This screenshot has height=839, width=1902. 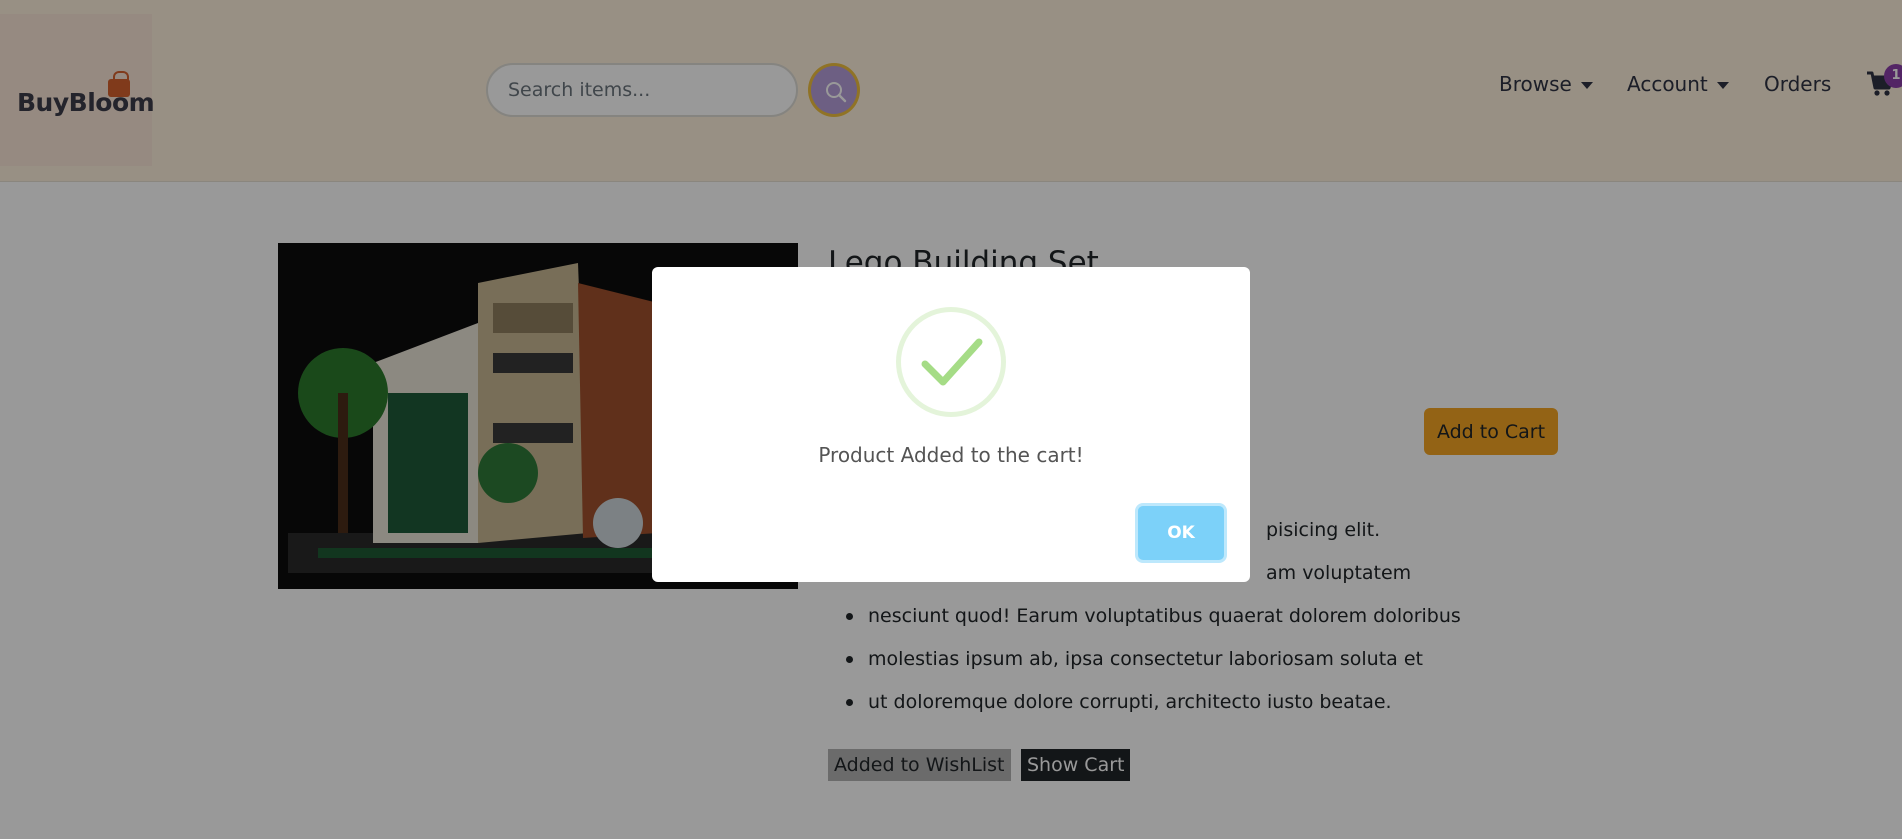 What do you see at coordinates (951, 455) in the screenshot?
I see `dialog-message: Product Added to the cart!` at bounding box center [951, 455].